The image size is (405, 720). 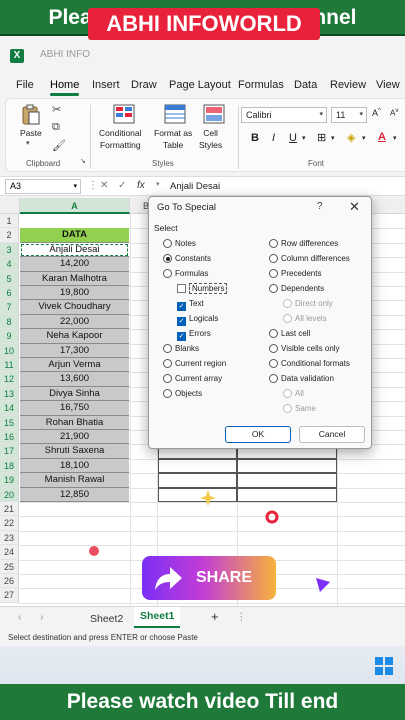 What do you see at coordinates (241, 617) in the screenshot?
I see `more-sheets-icon: ⋮` at bounding box center [241, 617].